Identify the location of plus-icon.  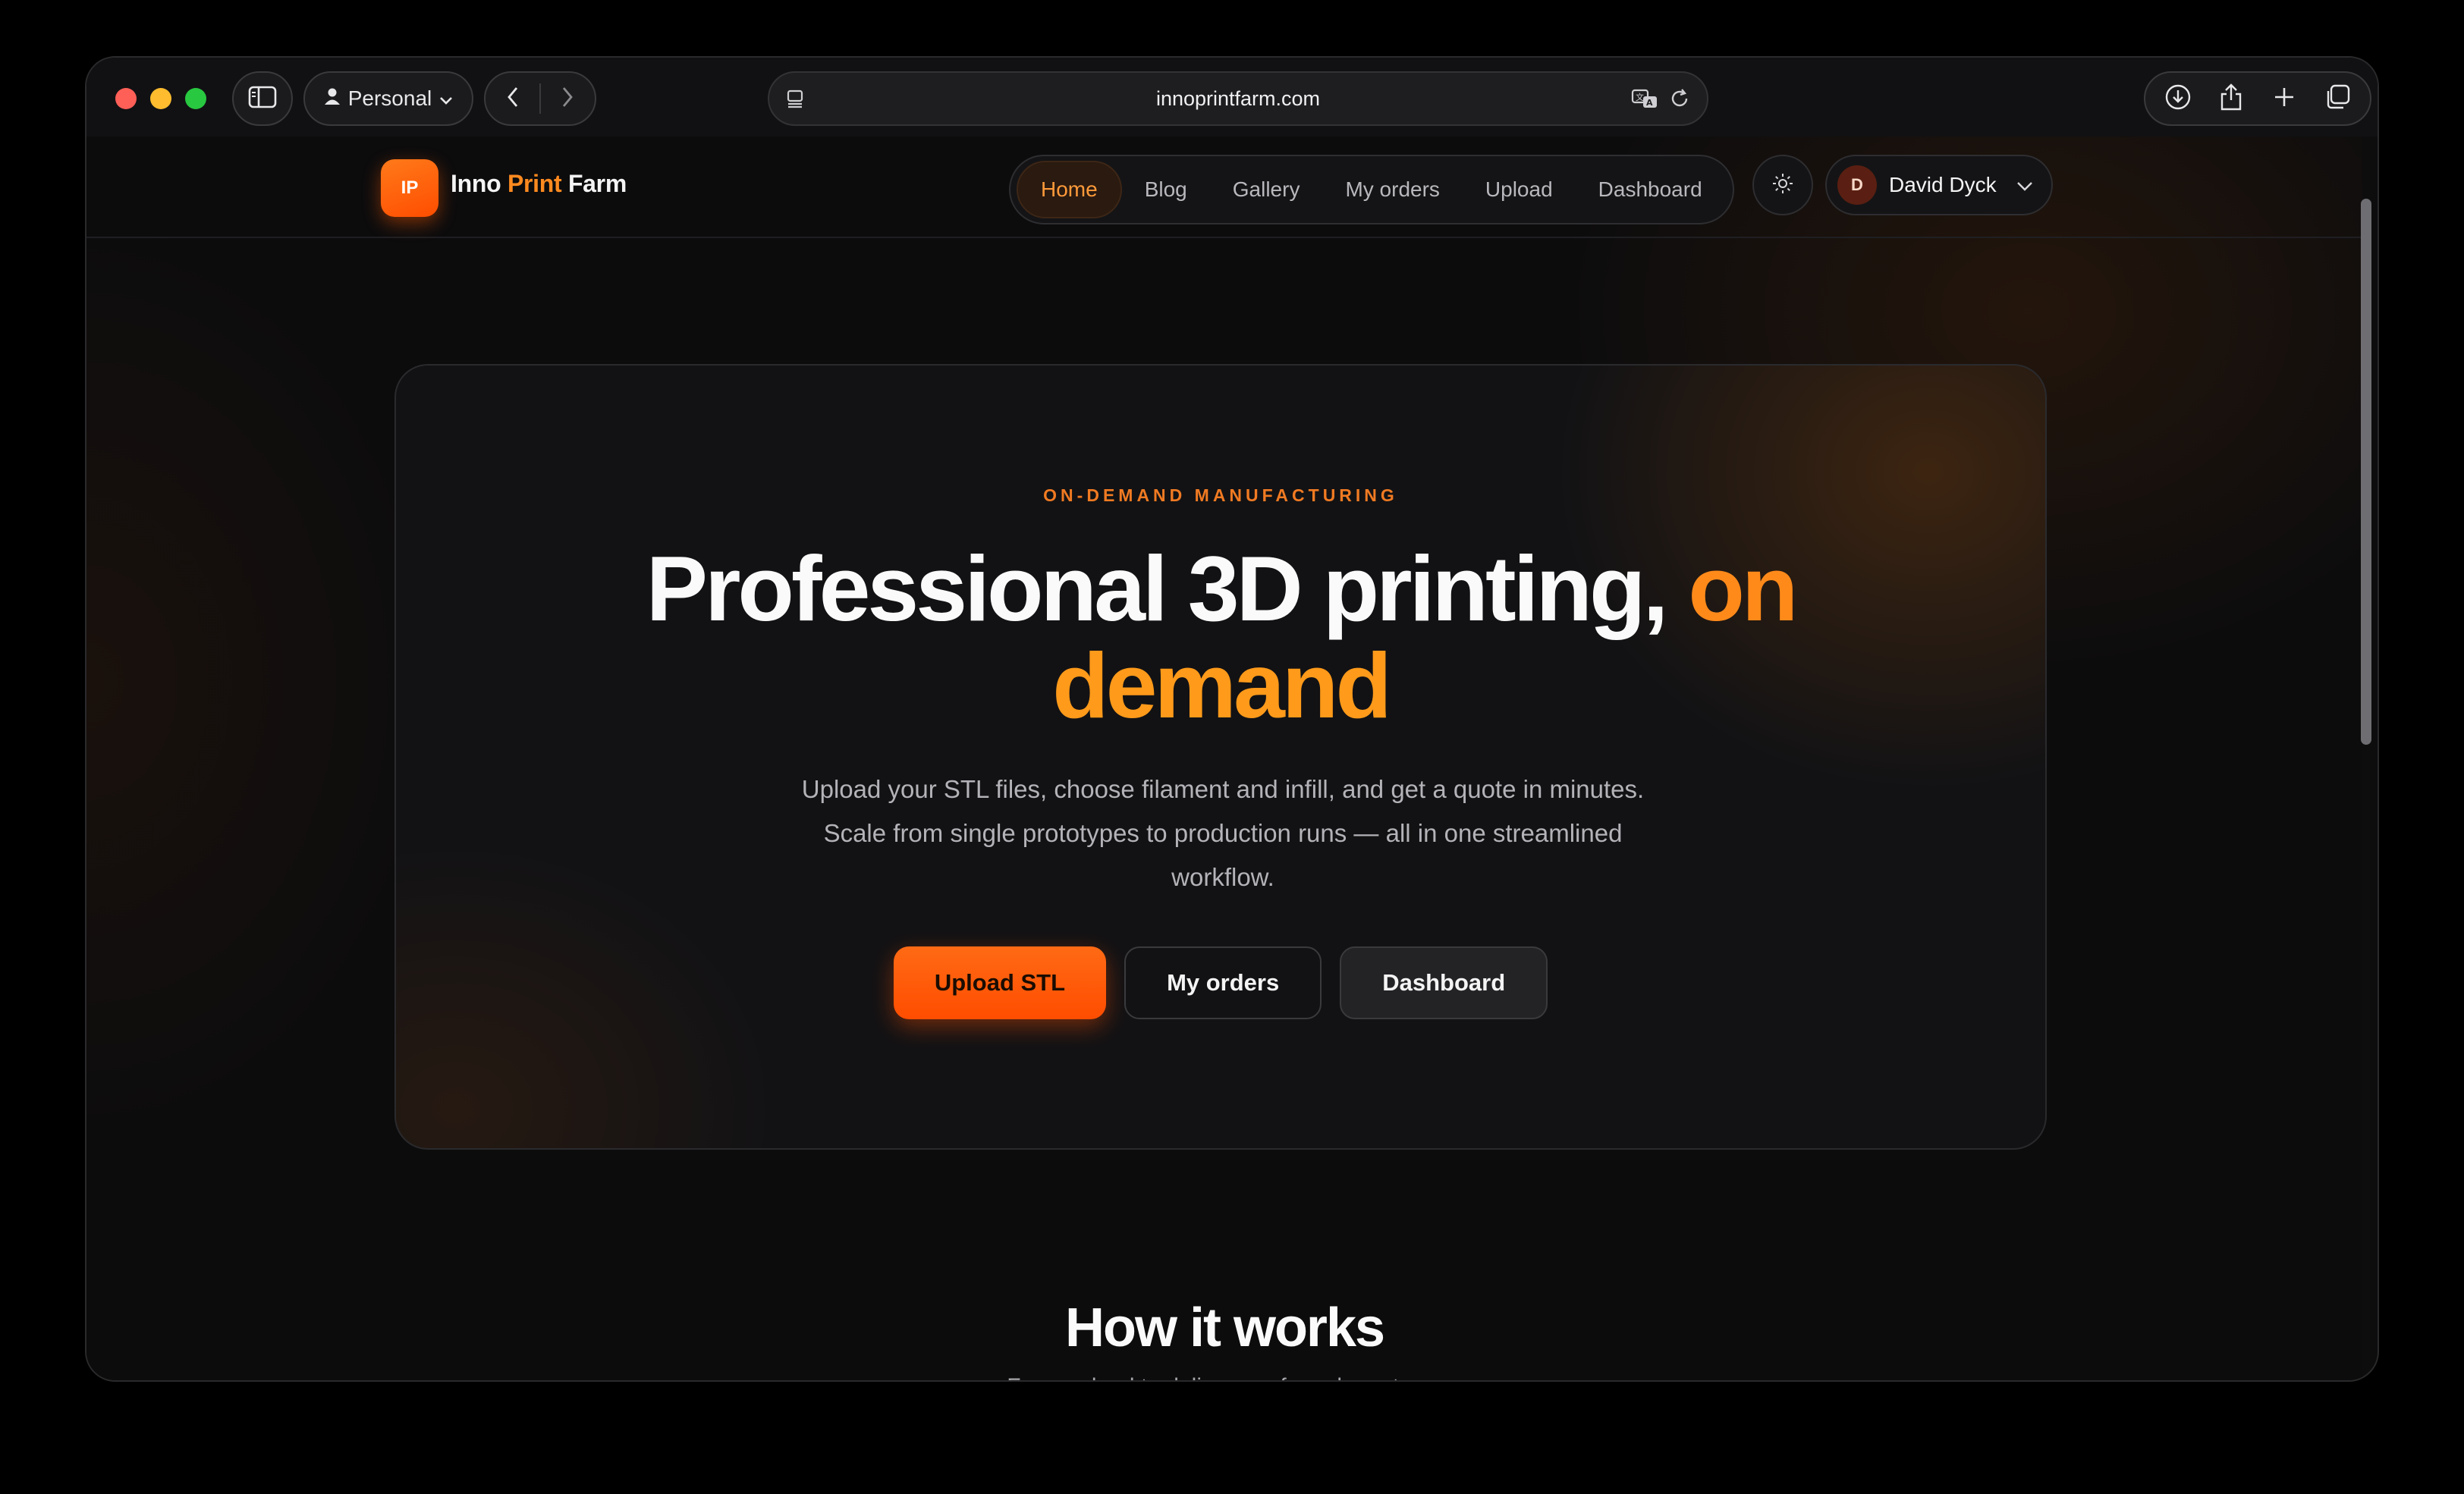
(2284, 99).